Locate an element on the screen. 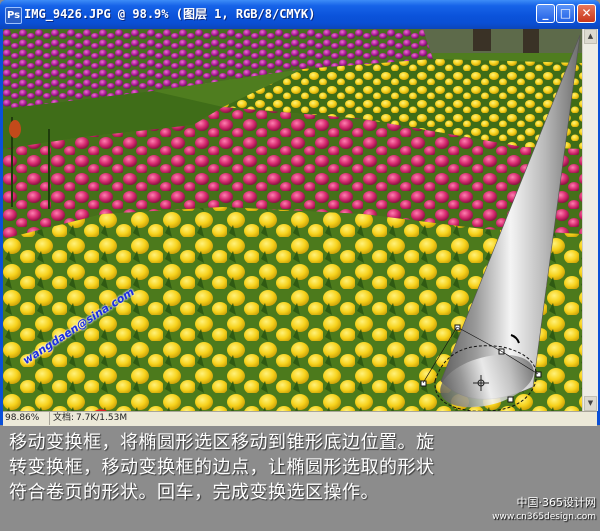 This screenshot has width=600, height=531. maximize-icon: □ is located at coordinates (565, 13).